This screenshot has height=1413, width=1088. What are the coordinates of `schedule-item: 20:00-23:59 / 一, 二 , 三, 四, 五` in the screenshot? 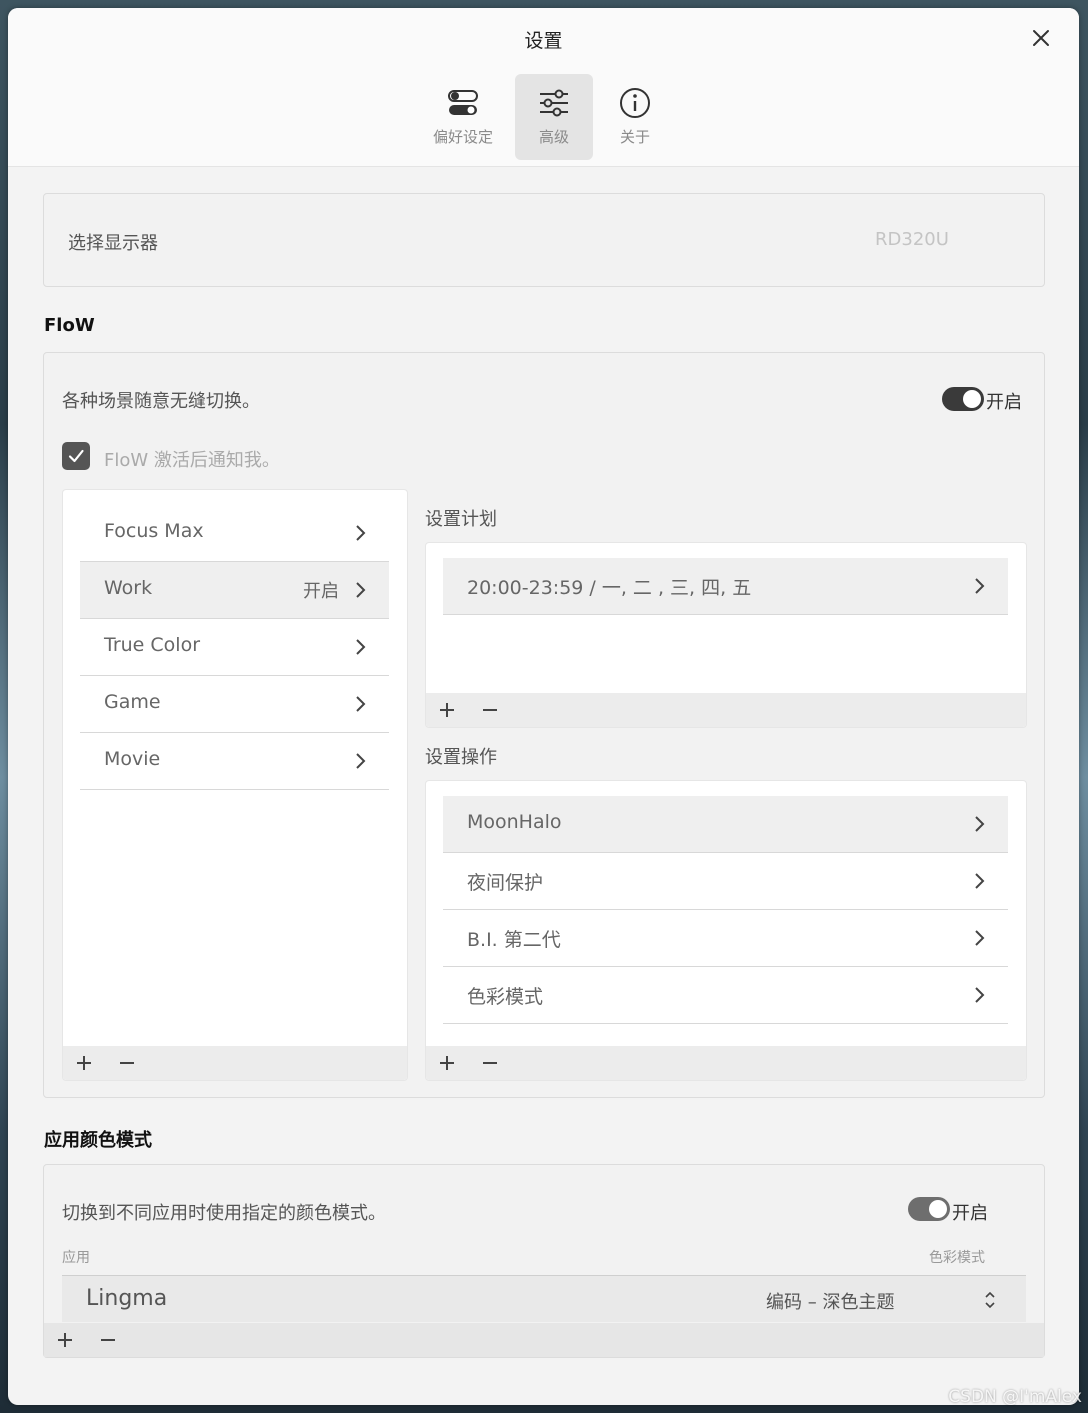 It's located at (725, 586).